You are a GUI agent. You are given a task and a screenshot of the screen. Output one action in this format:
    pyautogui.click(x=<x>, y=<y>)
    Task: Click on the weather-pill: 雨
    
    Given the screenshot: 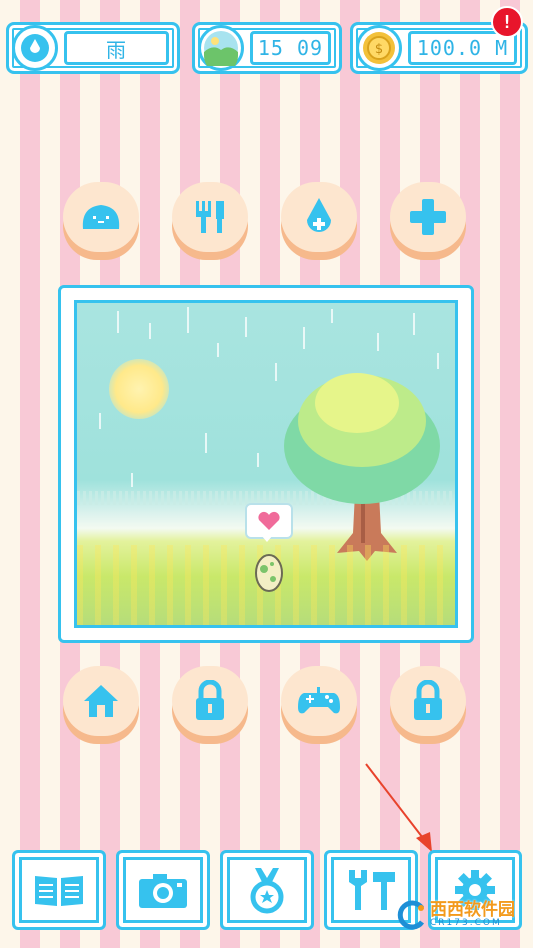 What is the action you would take?
    pyautogui.click(x=93, y=48)
    